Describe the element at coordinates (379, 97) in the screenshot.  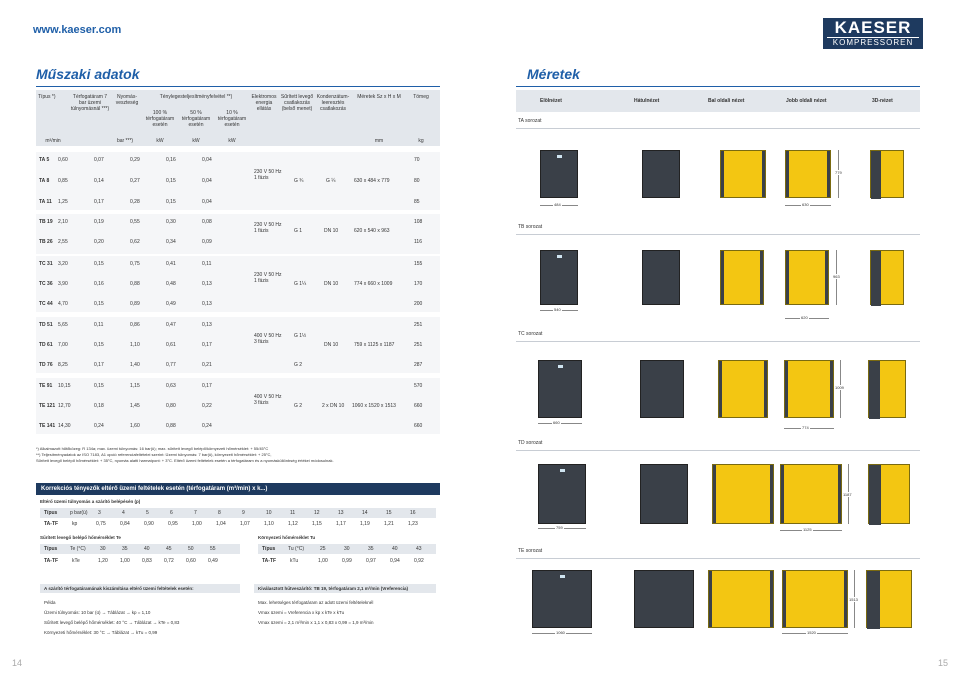
I see `hdr-dims: Méretek Sz x H x M` at that location.